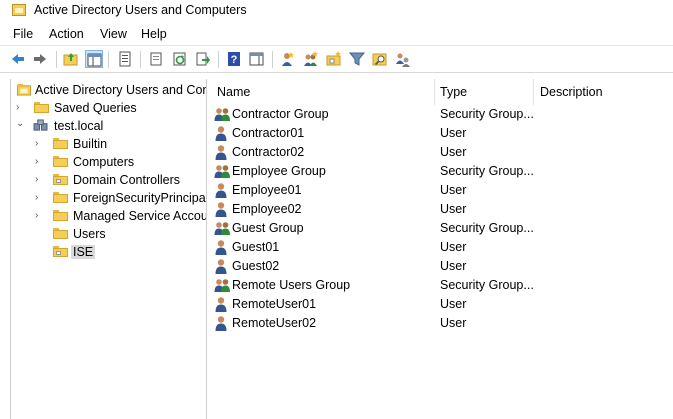 The height and width of the screenshot is (419, 673). Describe the element at coordinates (357, 59) in the screenshot. I see `filter-icon` at that location.